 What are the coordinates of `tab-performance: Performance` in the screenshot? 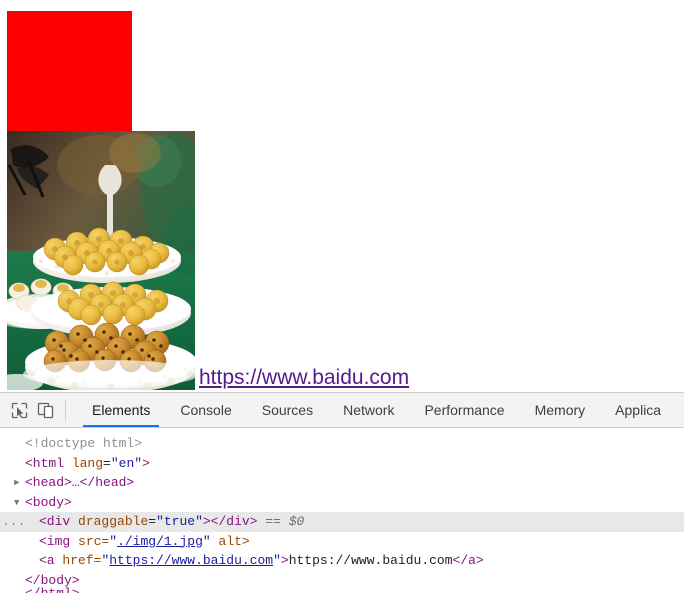 It's located at (464, 410).